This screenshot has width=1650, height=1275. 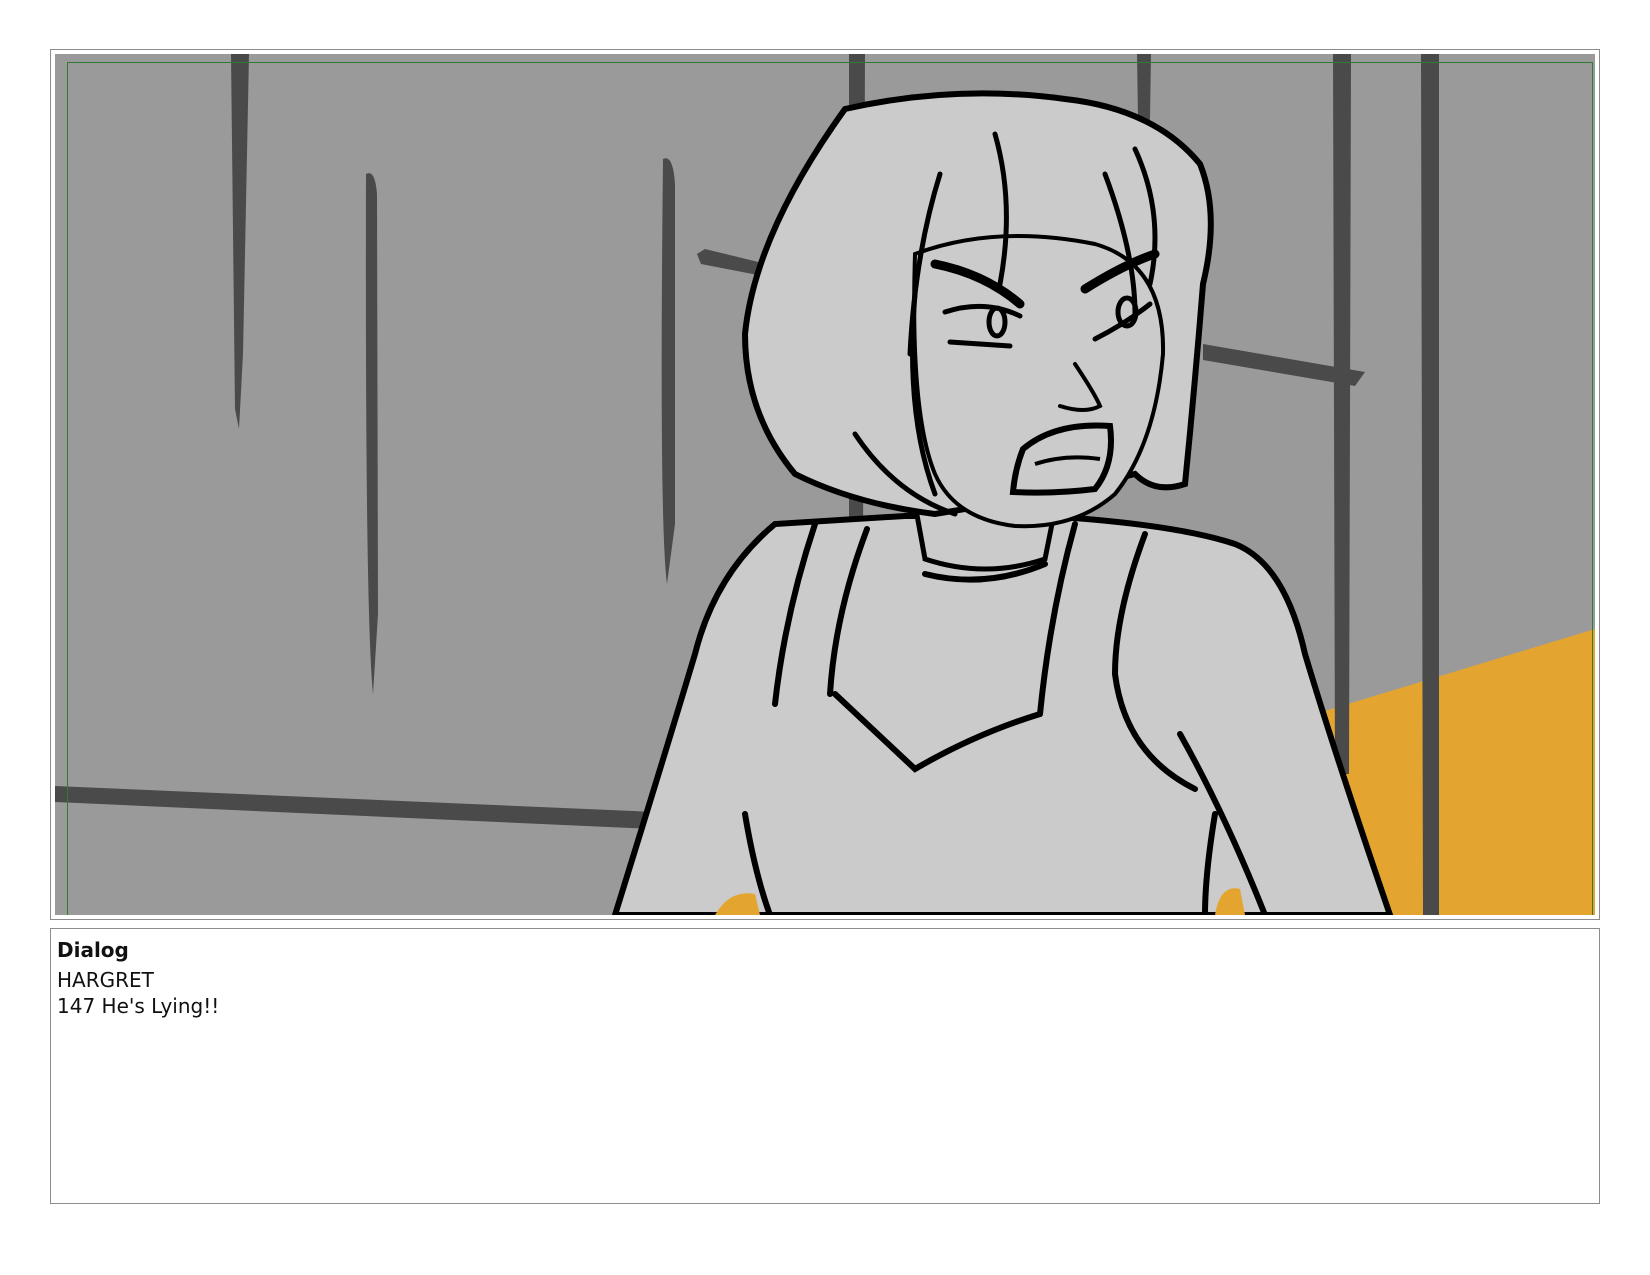 I want to click on dialog-heading: Dialog, so click(x=93, y=950).